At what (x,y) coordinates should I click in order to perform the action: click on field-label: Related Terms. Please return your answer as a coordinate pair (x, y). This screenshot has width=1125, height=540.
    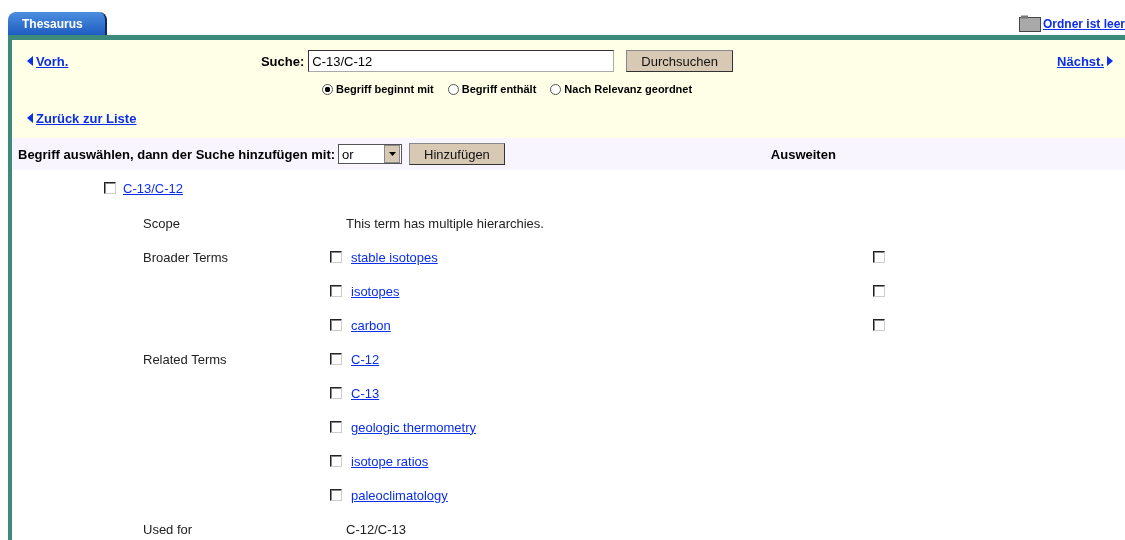
    Looking at the image, I should click on (185, 359).